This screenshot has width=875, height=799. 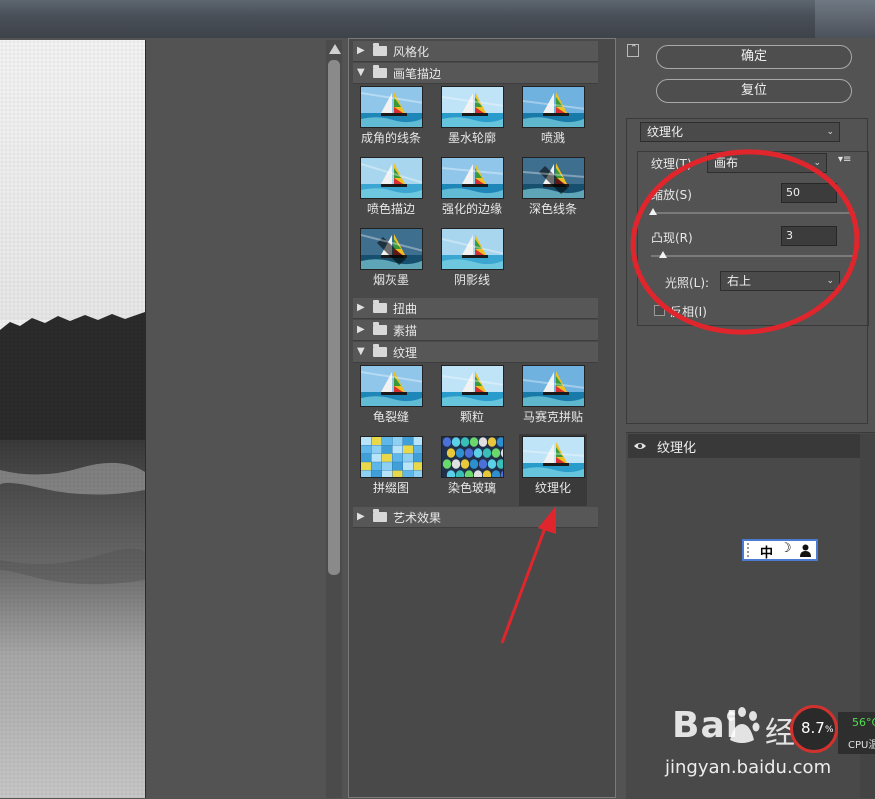 I want to click on window-title-strip, so click(x=437, y=19).